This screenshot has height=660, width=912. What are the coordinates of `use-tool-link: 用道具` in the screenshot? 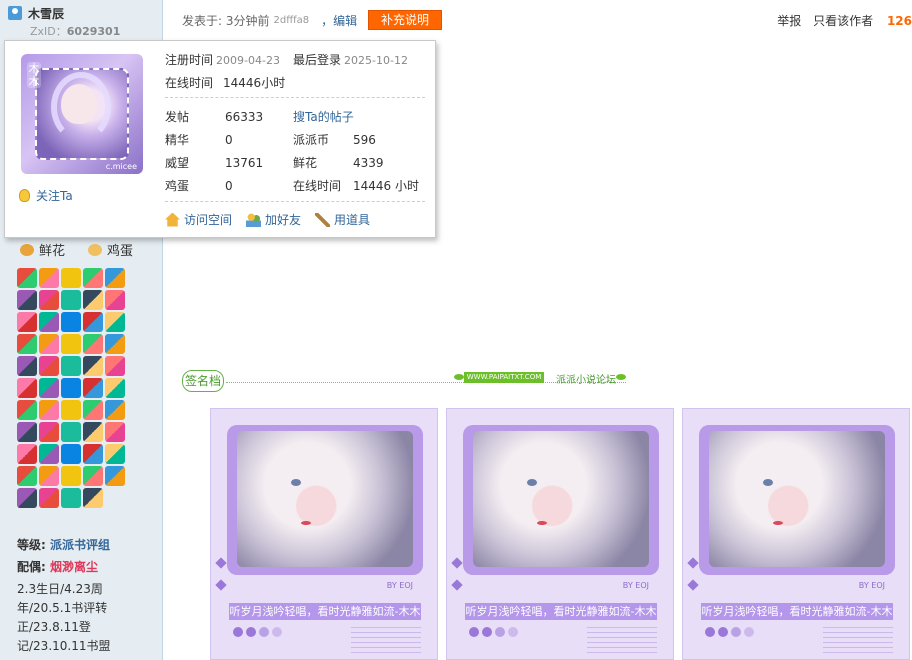 It's located at (342, 219).